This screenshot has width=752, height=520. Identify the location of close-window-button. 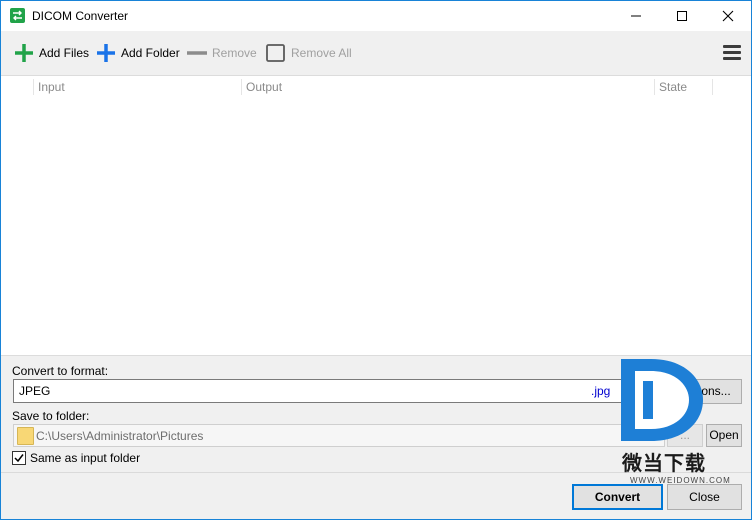
(728, 16).